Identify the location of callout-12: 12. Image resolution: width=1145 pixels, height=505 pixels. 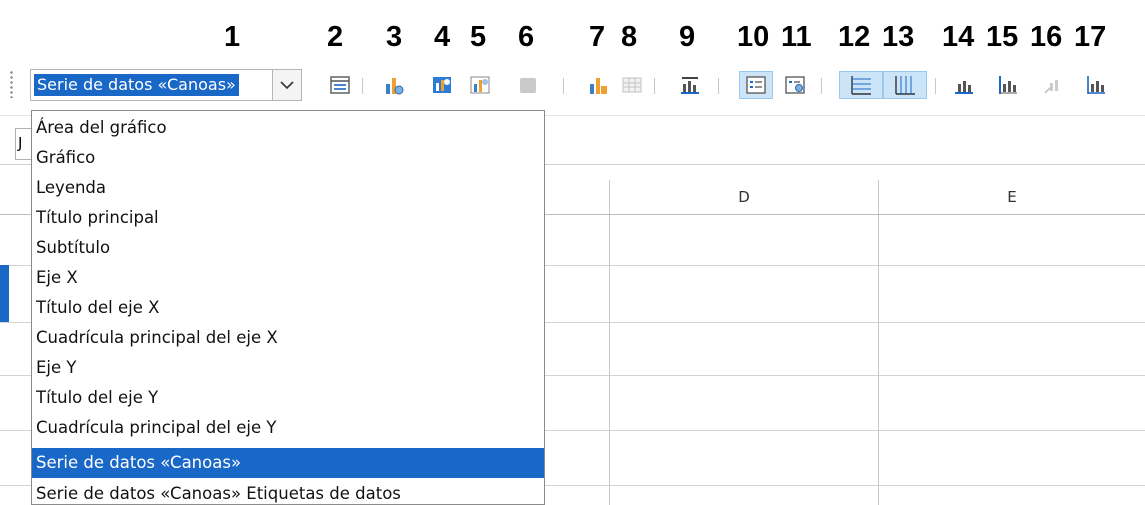
(854, 37).